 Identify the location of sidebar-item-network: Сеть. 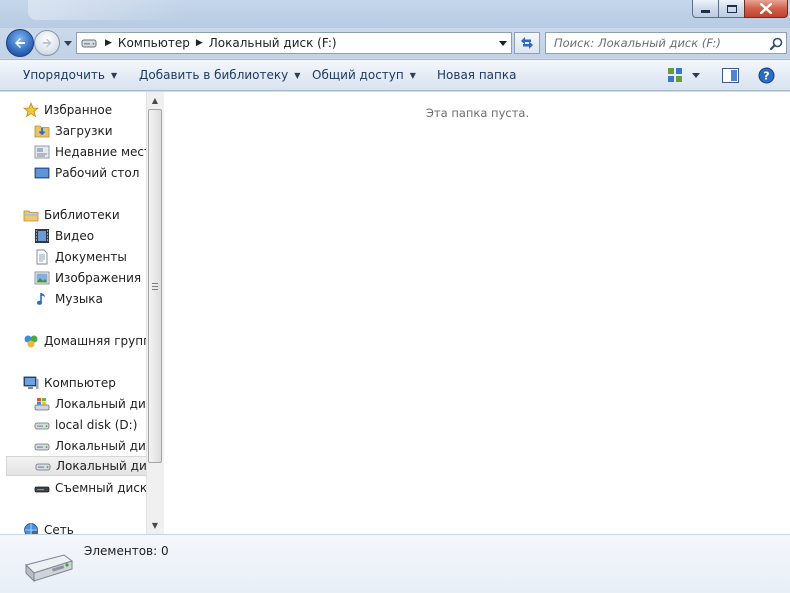
(48, 527).